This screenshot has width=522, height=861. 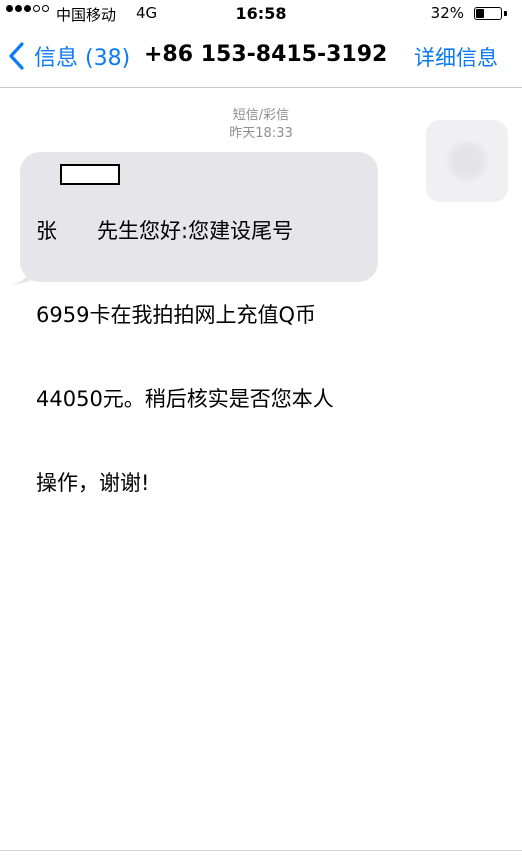 I want to click on placeholder-circle-icon, so click(x=467, y=161).